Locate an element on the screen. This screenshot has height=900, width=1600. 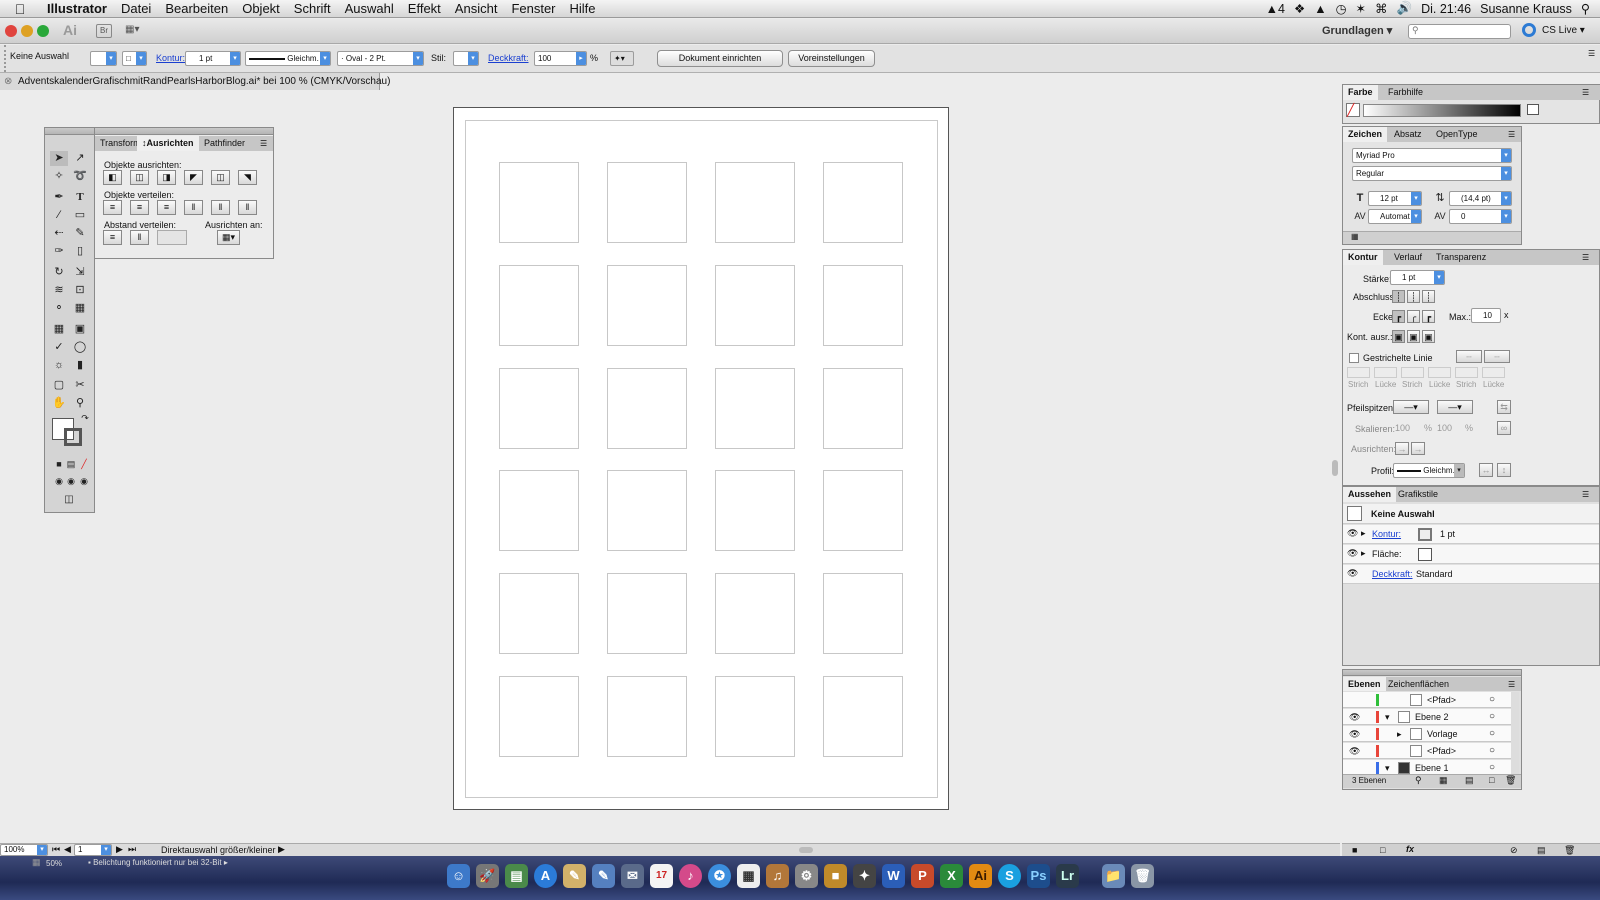
volume-icon: 🔊 is located at coordinates (1405, 8).